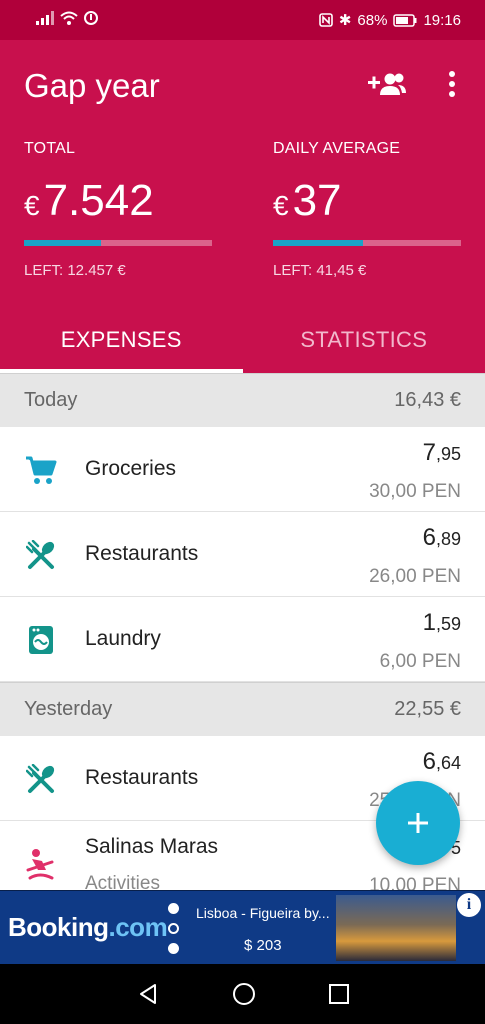  Describe the element at coordinates (345, 20) in the screenshot. I see `bluetooth-icon: ✱` at that location.